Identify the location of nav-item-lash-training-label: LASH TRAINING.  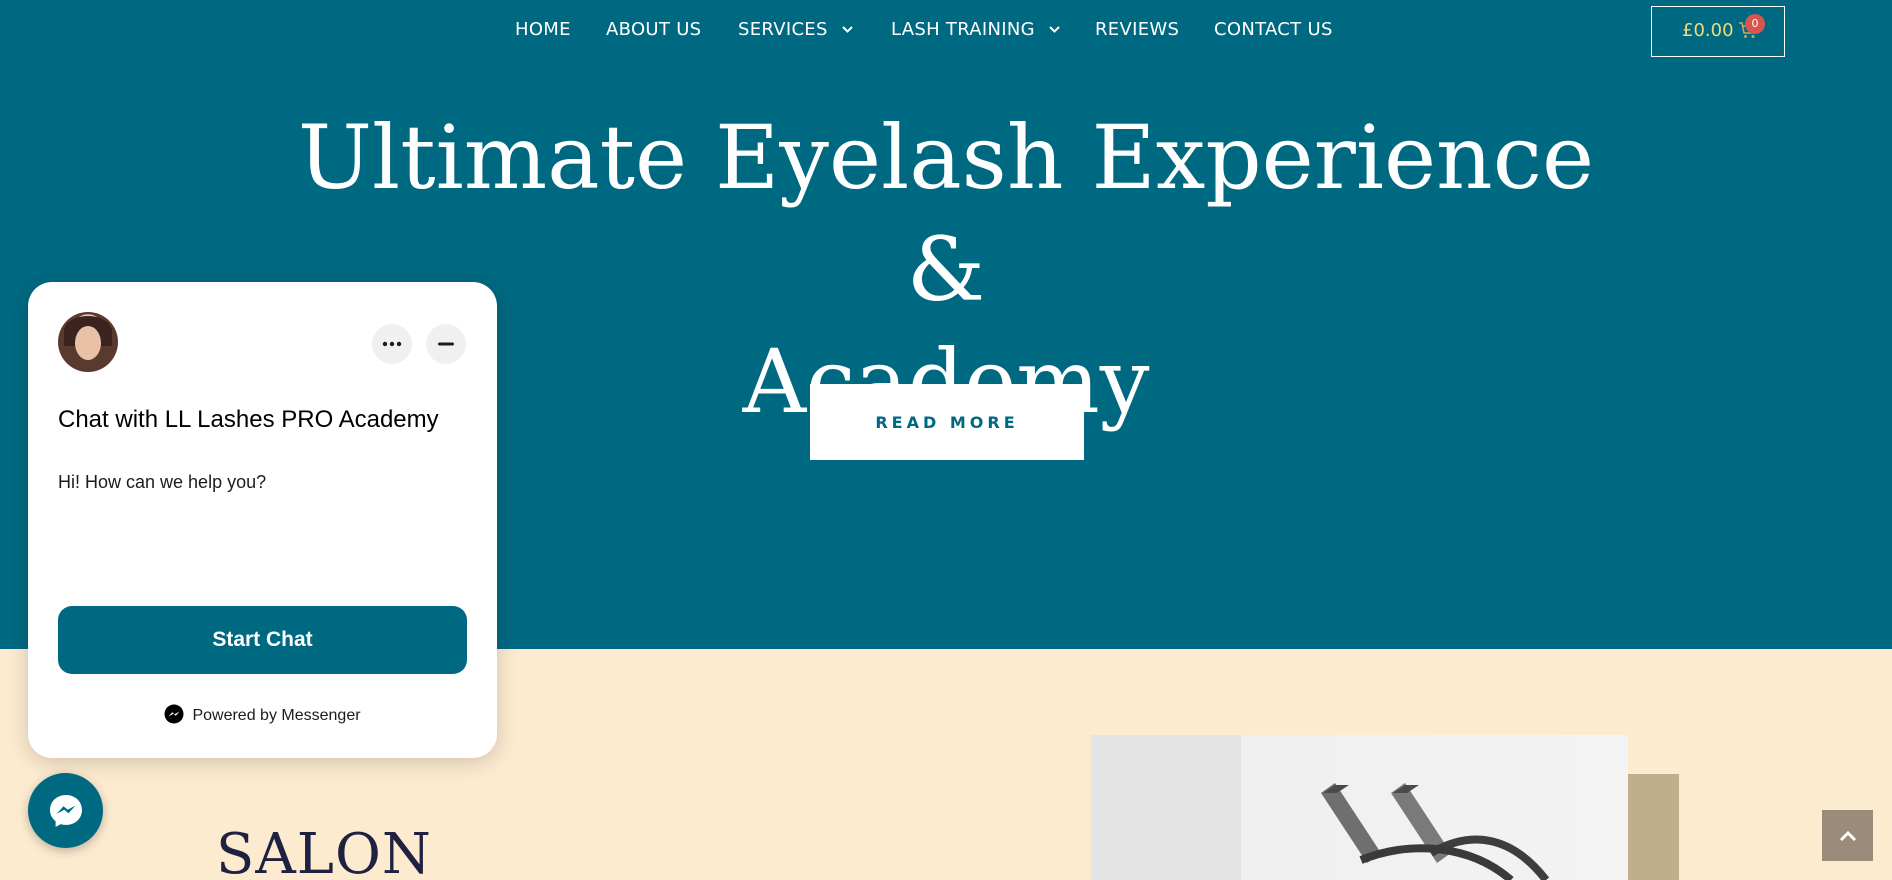
(963, 29).